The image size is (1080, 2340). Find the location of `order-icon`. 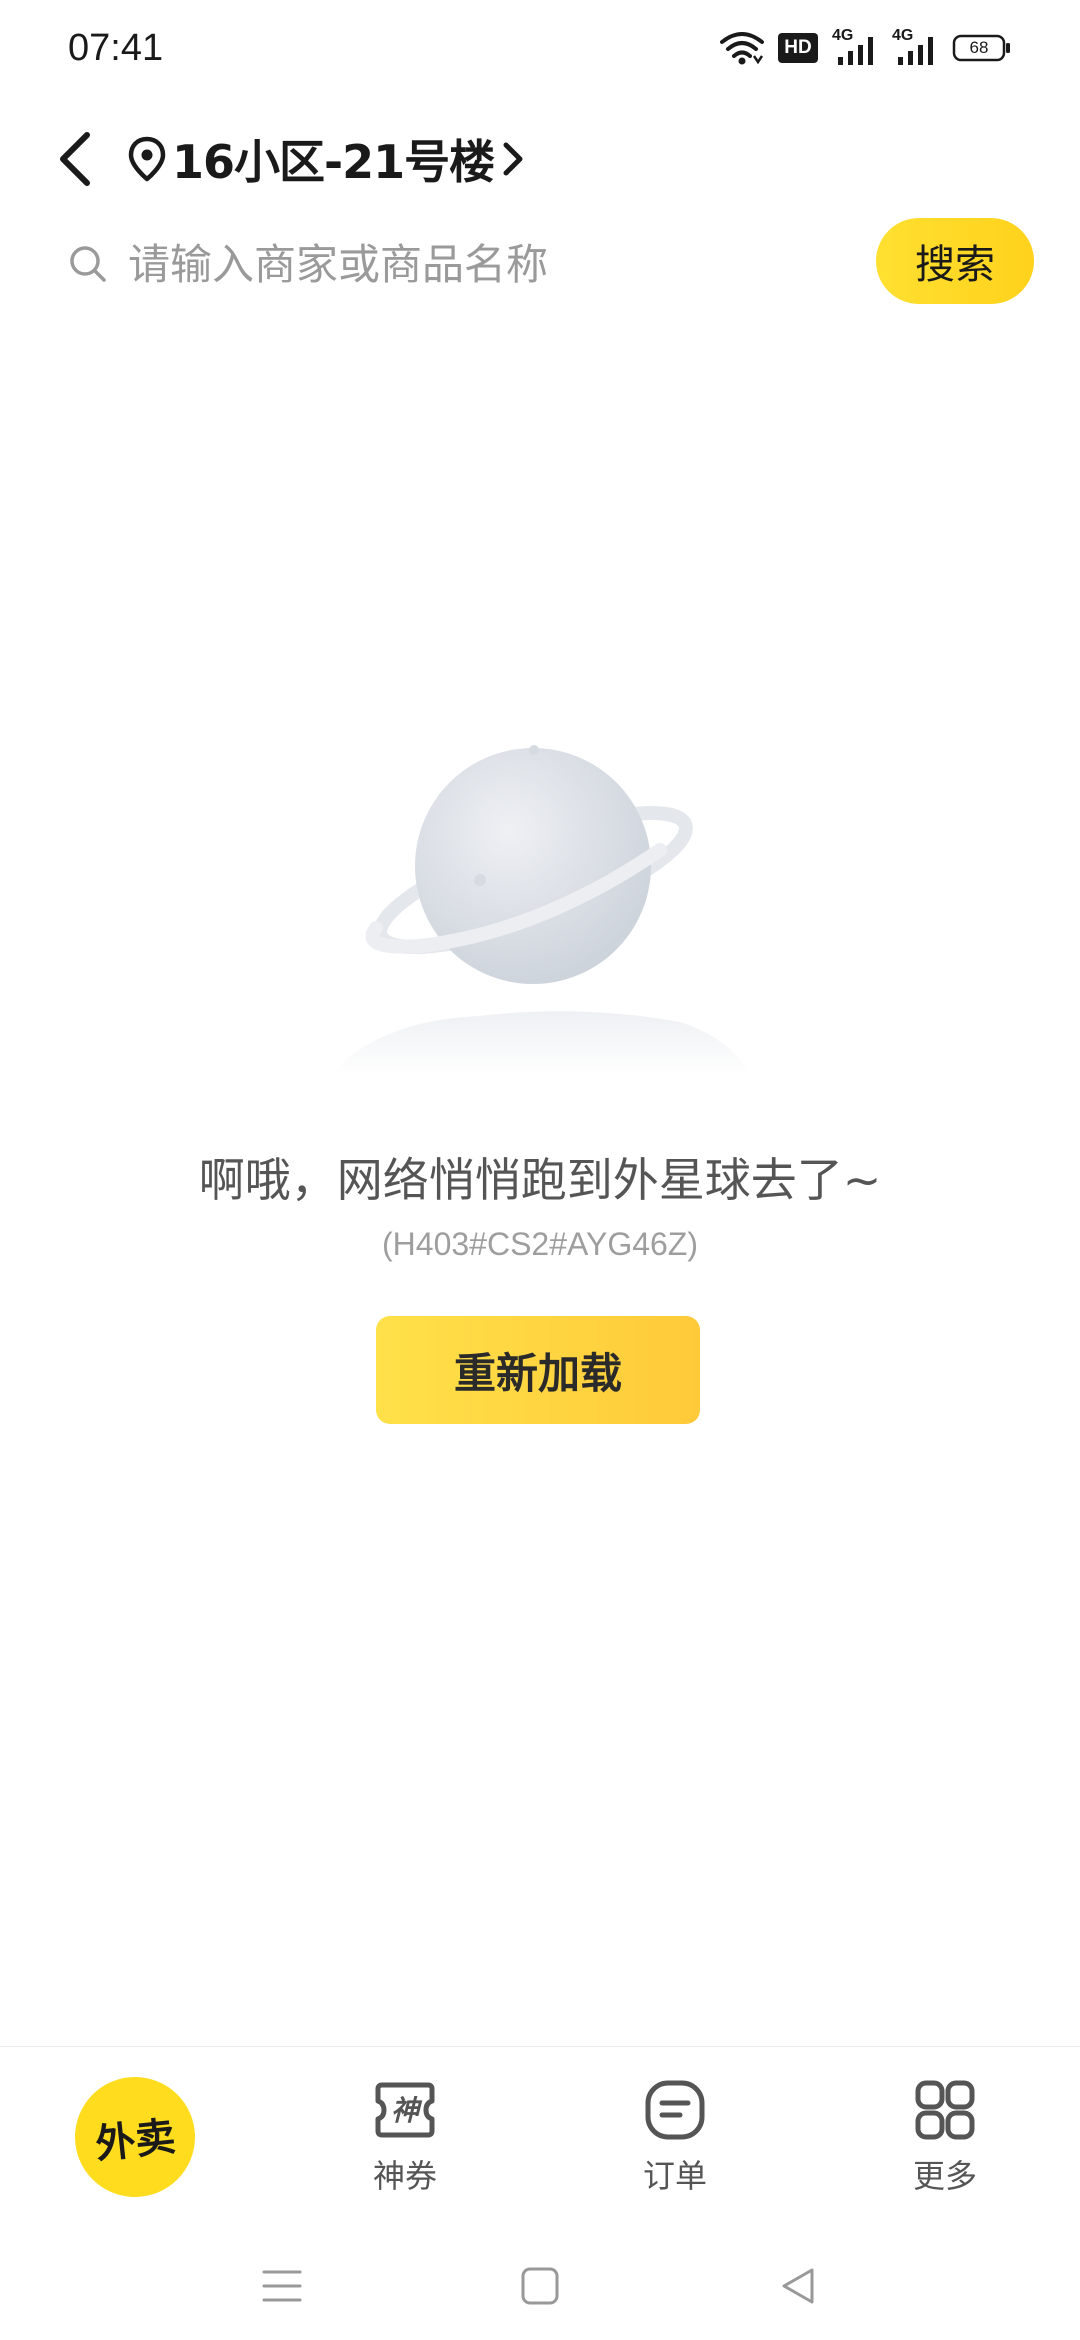

order-icon is located at coordinates (675, 2110).